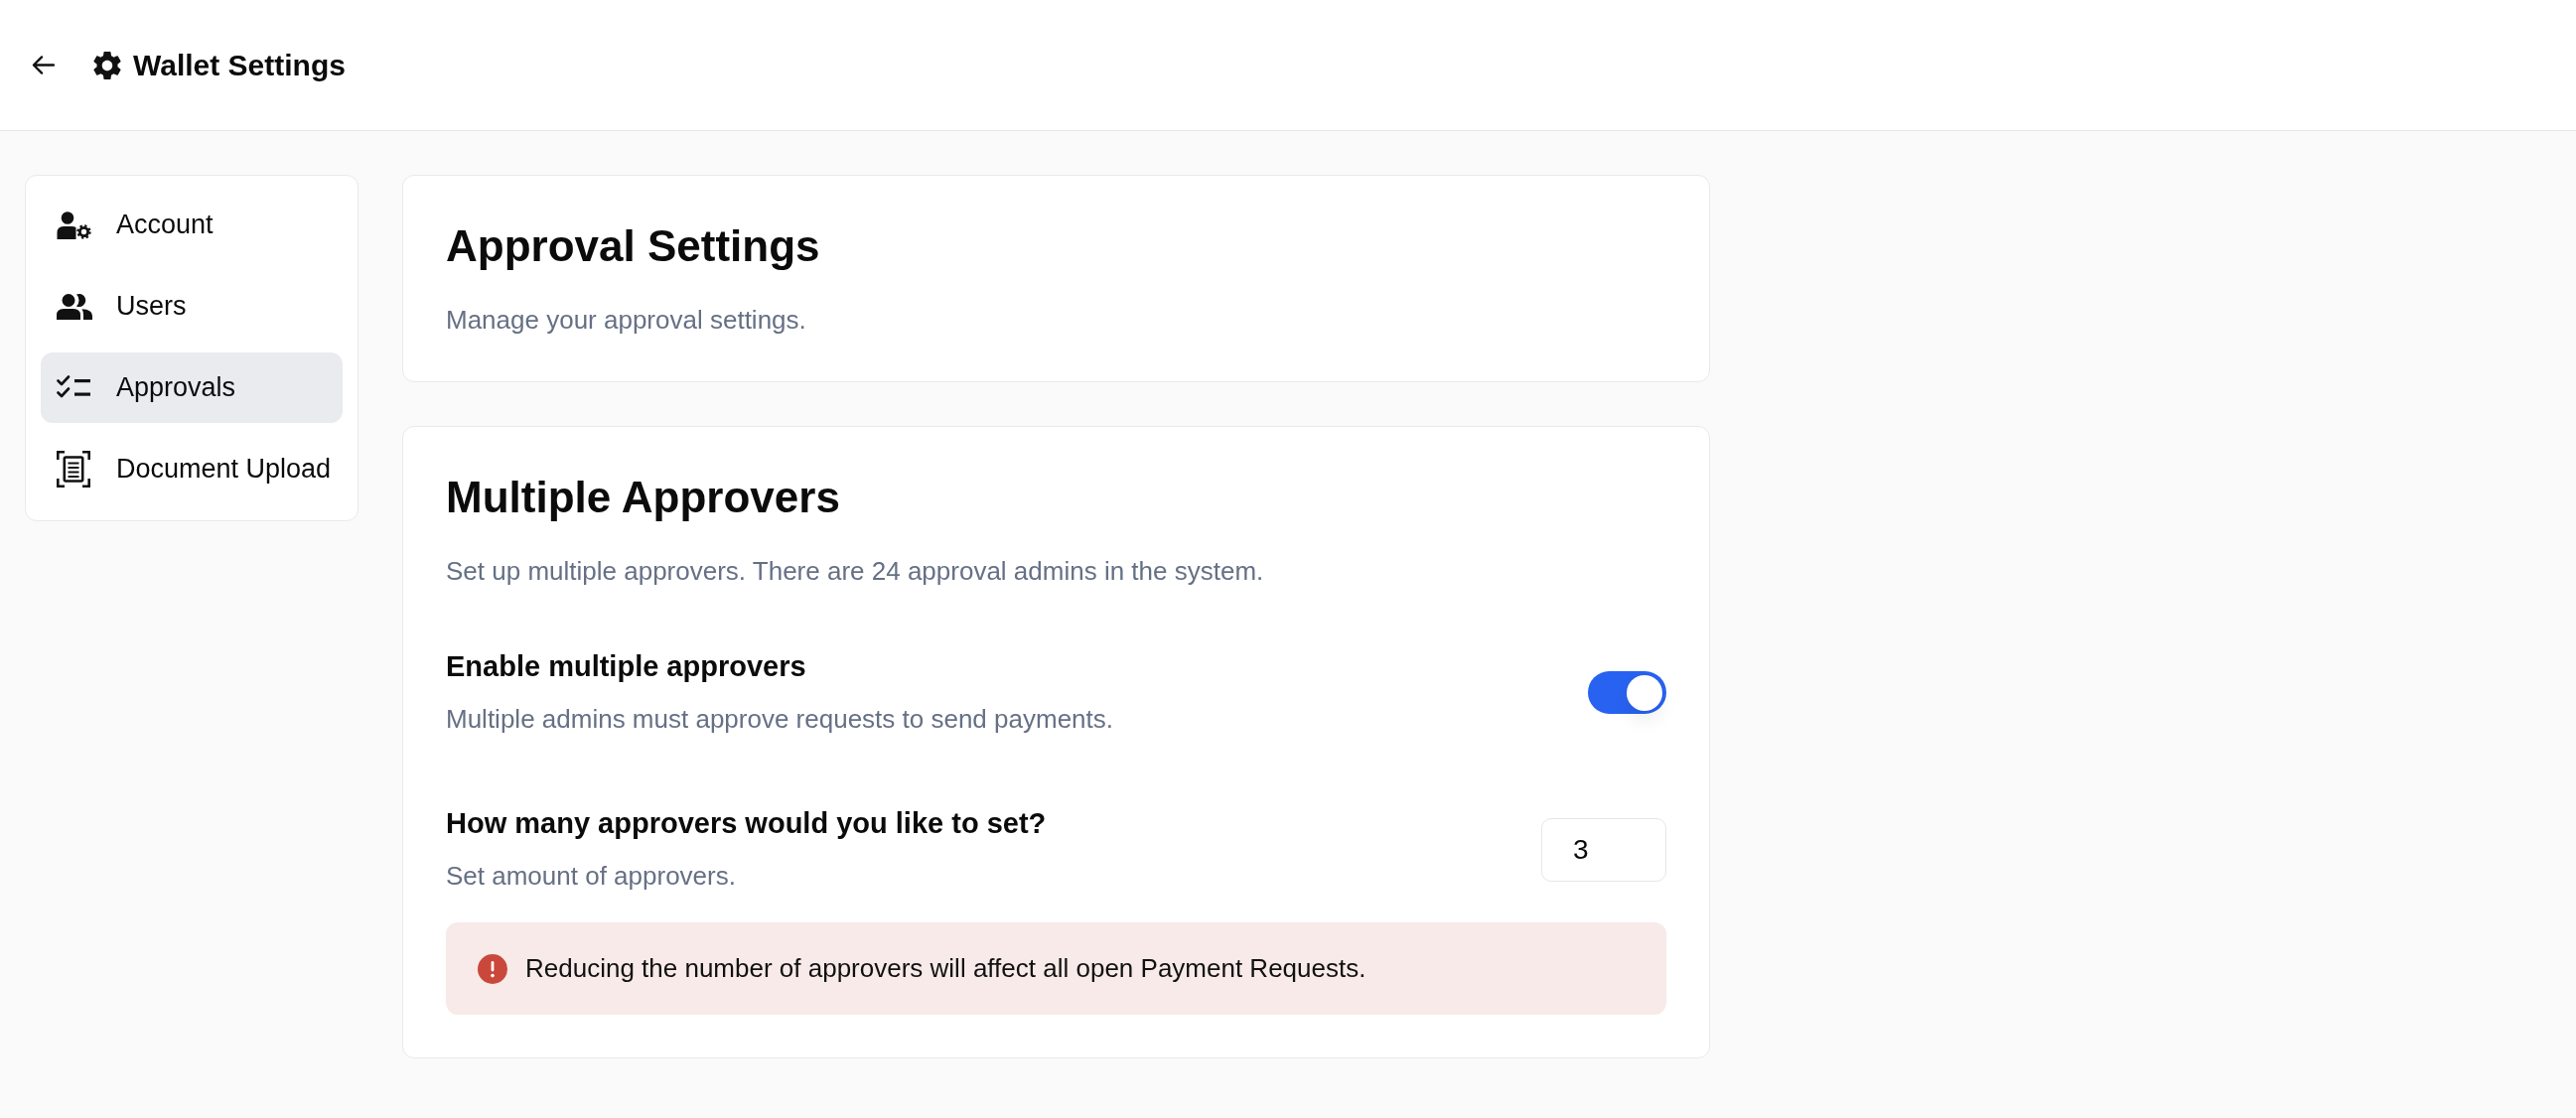  Describe the element at coordinates (779, 719) in the screenshot. I see `setting-description: Multiple admins must approve requests to send payments.` at that location.